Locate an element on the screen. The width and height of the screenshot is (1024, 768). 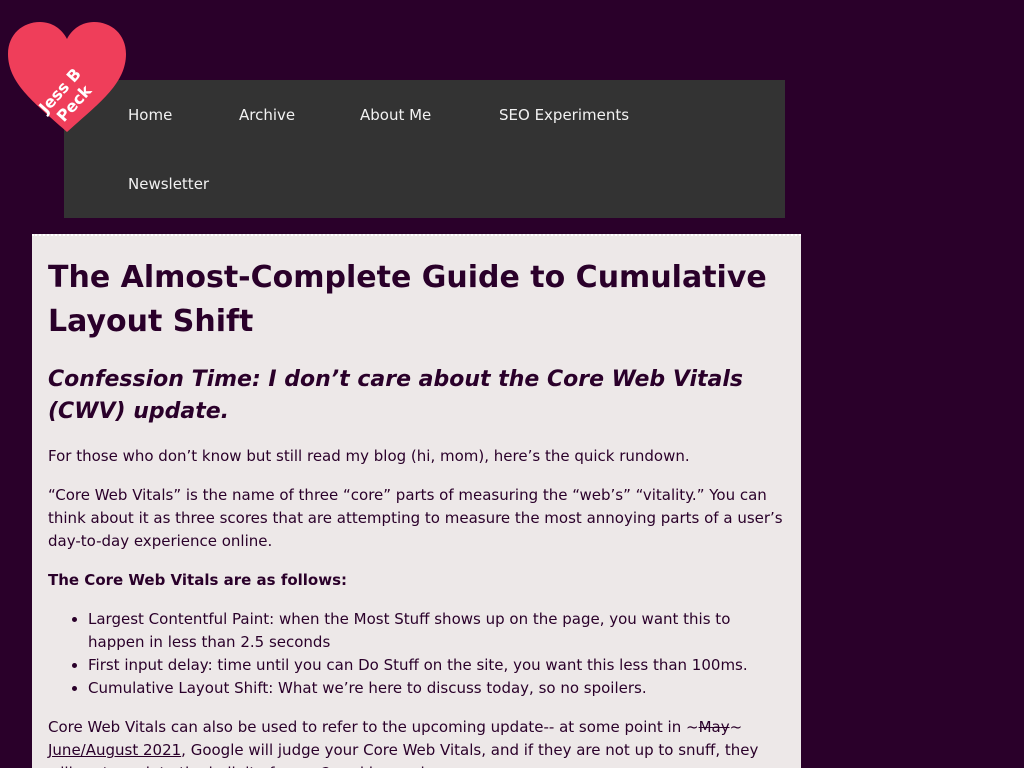
struck-text: May is located at coordinates (714, 727).